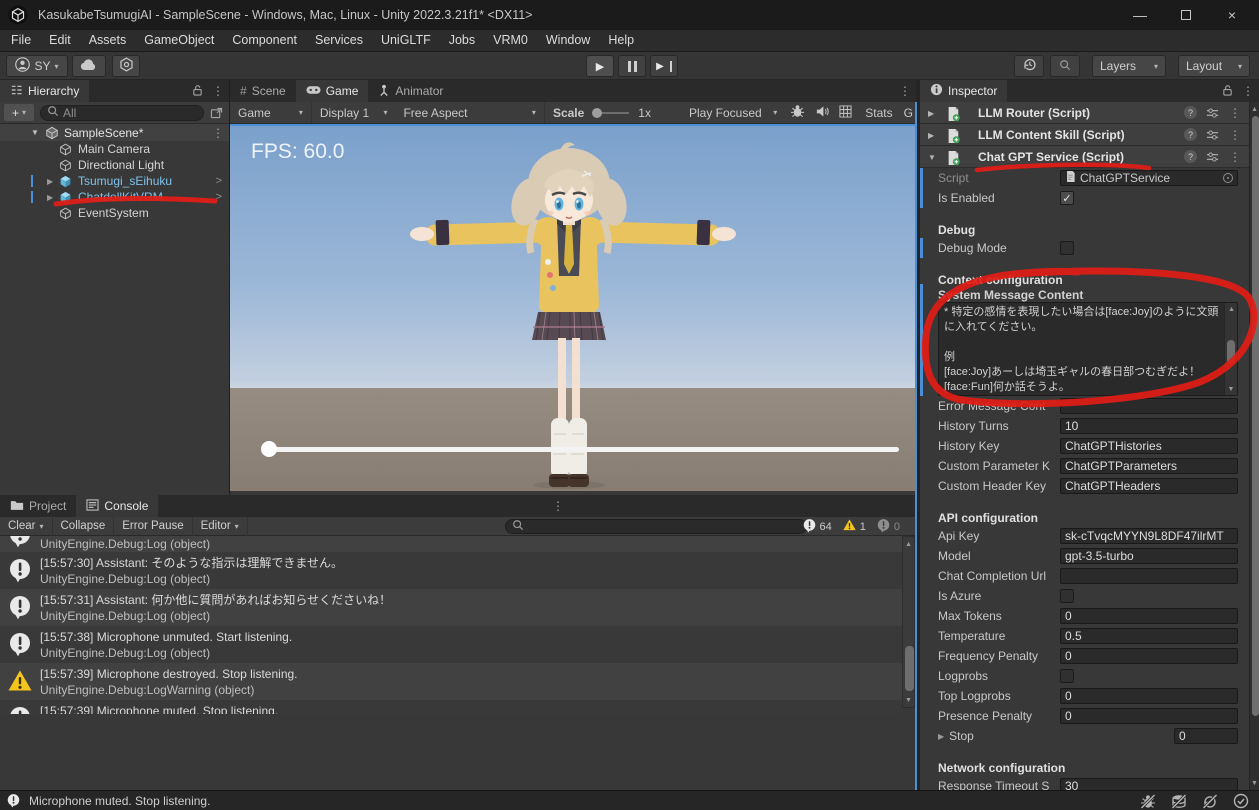 This screenshot has width=1259, height=810. What do you see at coordinates (1214, 66) in the screenshot?
I see `layout-dropdown: Layout ▾` at bounding box center [1214, 66].